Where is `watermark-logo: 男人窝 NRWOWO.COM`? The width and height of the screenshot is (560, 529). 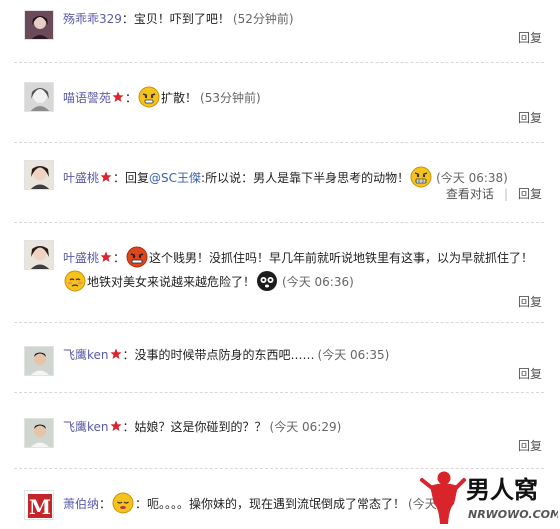 watermark-logo: 男人窝 NRWOWO.COM is located at coordinates (489, 497).